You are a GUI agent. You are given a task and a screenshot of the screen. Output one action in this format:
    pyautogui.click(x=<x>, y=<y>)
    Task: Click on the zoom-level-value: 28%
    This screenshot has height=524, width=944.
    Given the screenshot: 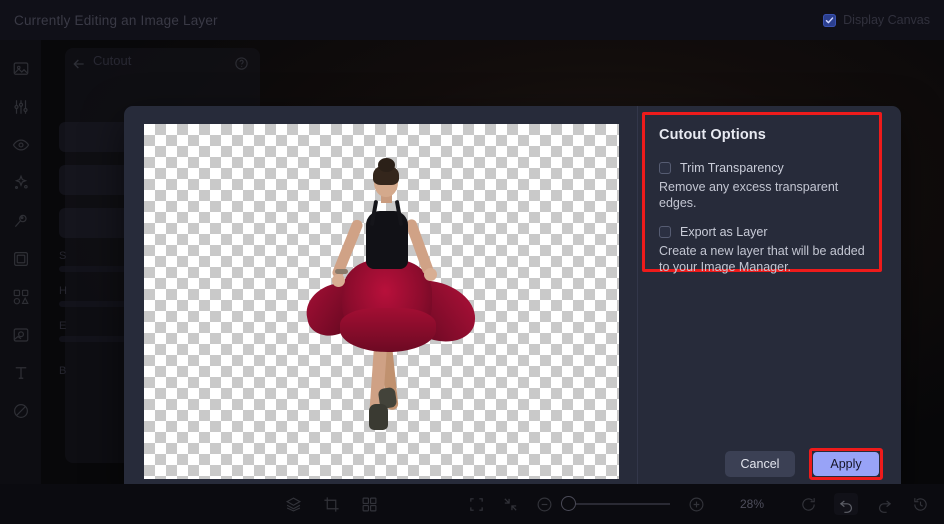 What is the action you would take?
    pyautogui.click(x=752, y=504)
    